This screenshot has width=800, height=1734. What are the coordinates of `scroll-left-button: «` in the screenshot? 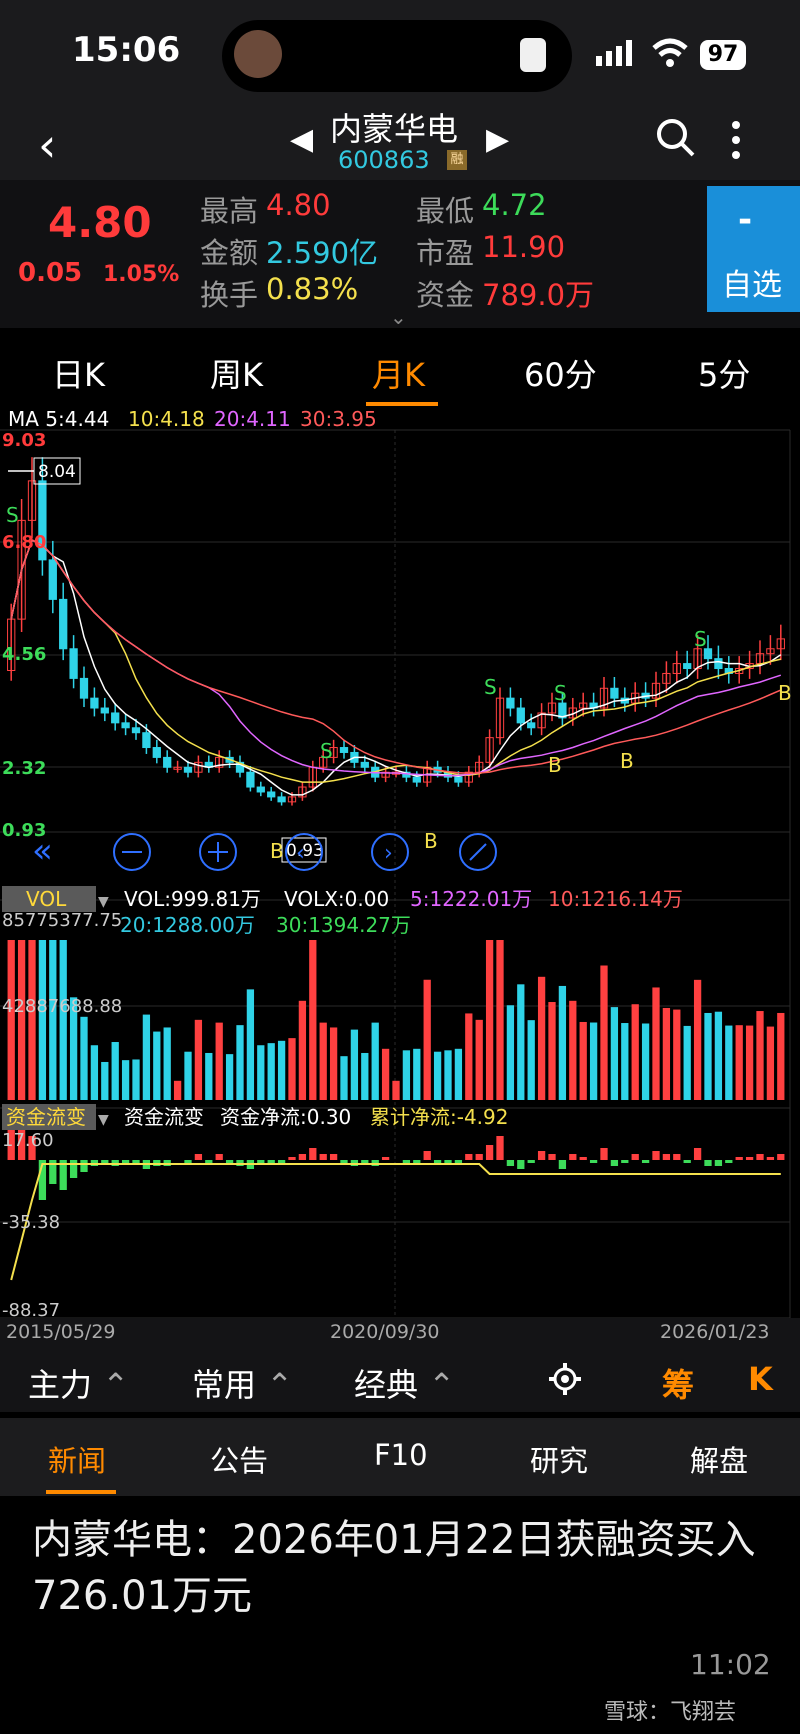 It's located at (42, 851).